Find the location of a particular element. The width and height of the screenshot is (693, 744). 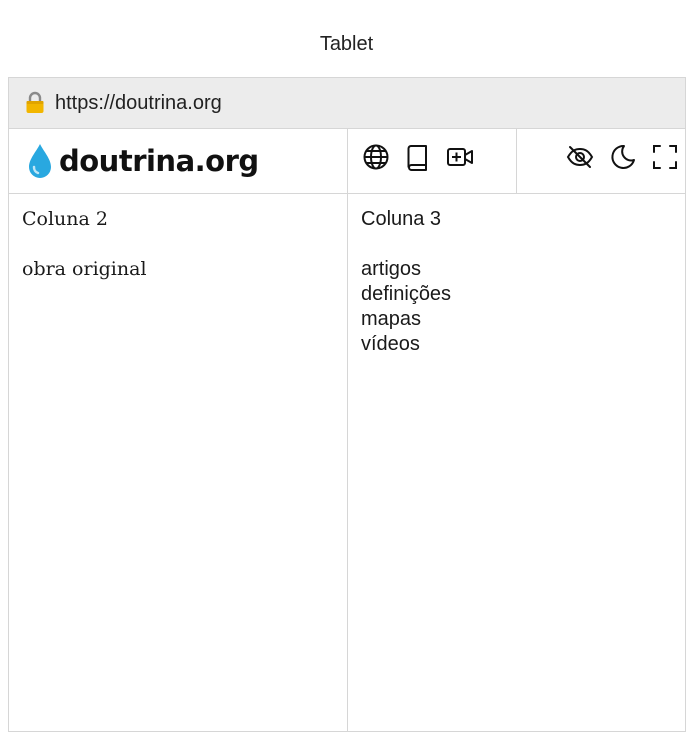

eye-off-icon is located at coordinates (580, 157).